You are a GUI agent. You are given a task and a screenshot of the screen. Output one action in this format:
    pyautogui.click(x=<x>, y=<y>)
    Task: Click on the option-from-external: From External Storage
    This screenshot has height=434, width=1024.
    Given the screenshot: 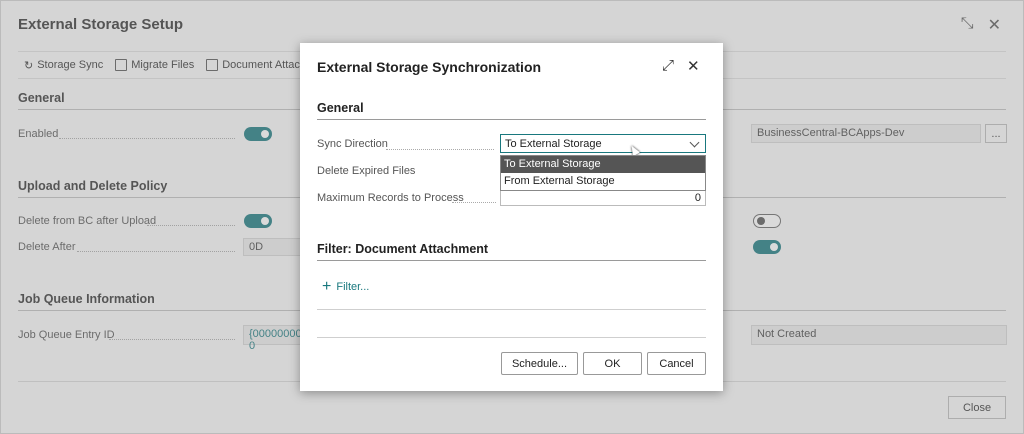 What is the action you would take?
    pyautogui.click(x=603, y=181)
    